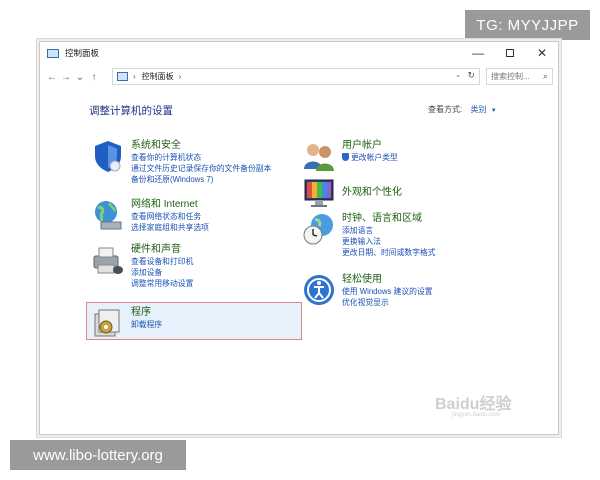 The height and width of the screenshot is (480, 600). I want to click on category-title-clock-language-region: 时钟、语言和区域, so click(389, 218).